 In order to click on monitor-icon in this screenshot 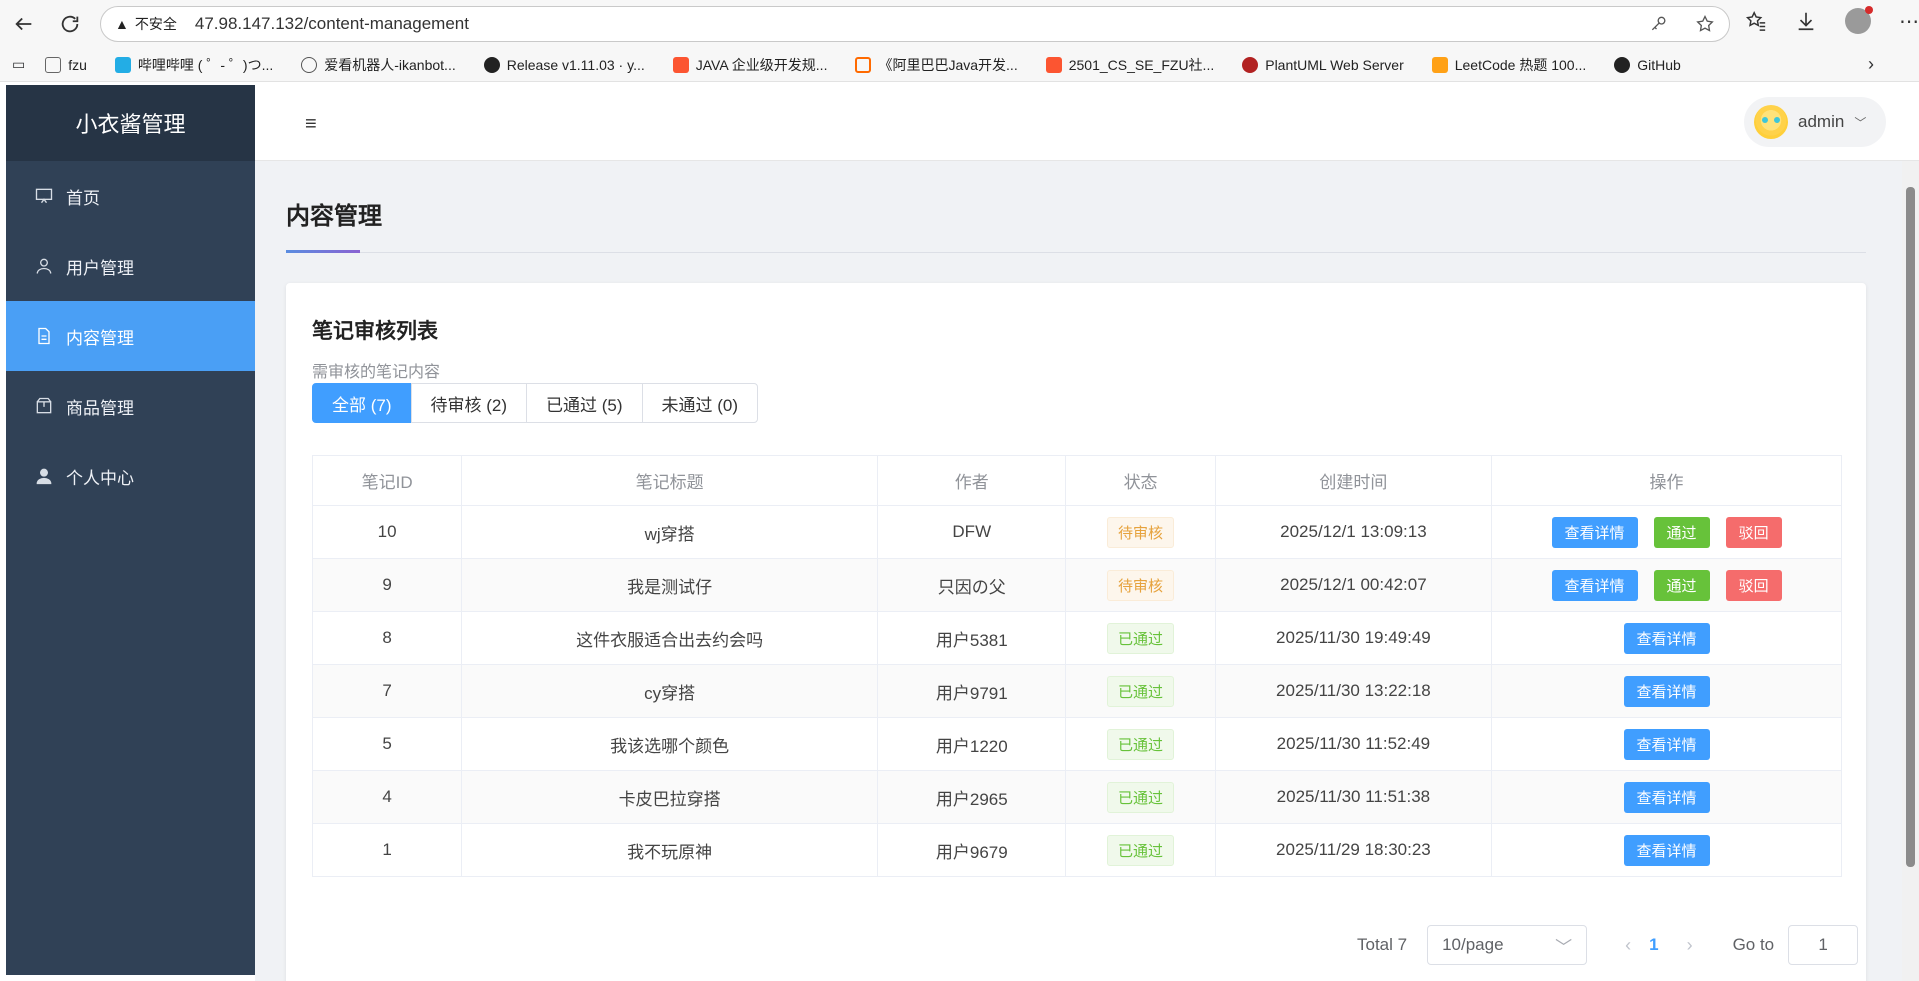, I will do `click(44, 196)`.